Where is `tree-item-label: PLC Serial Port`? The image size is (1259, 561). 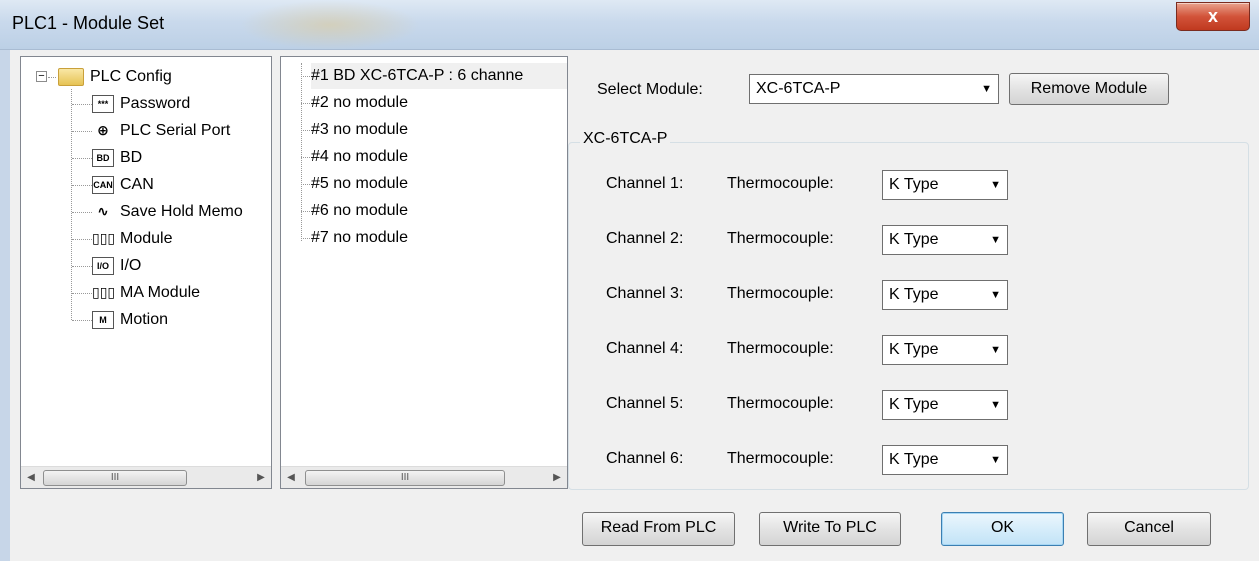 tree-item-label: PLC Serial Port is located at coordinates (175, 130).